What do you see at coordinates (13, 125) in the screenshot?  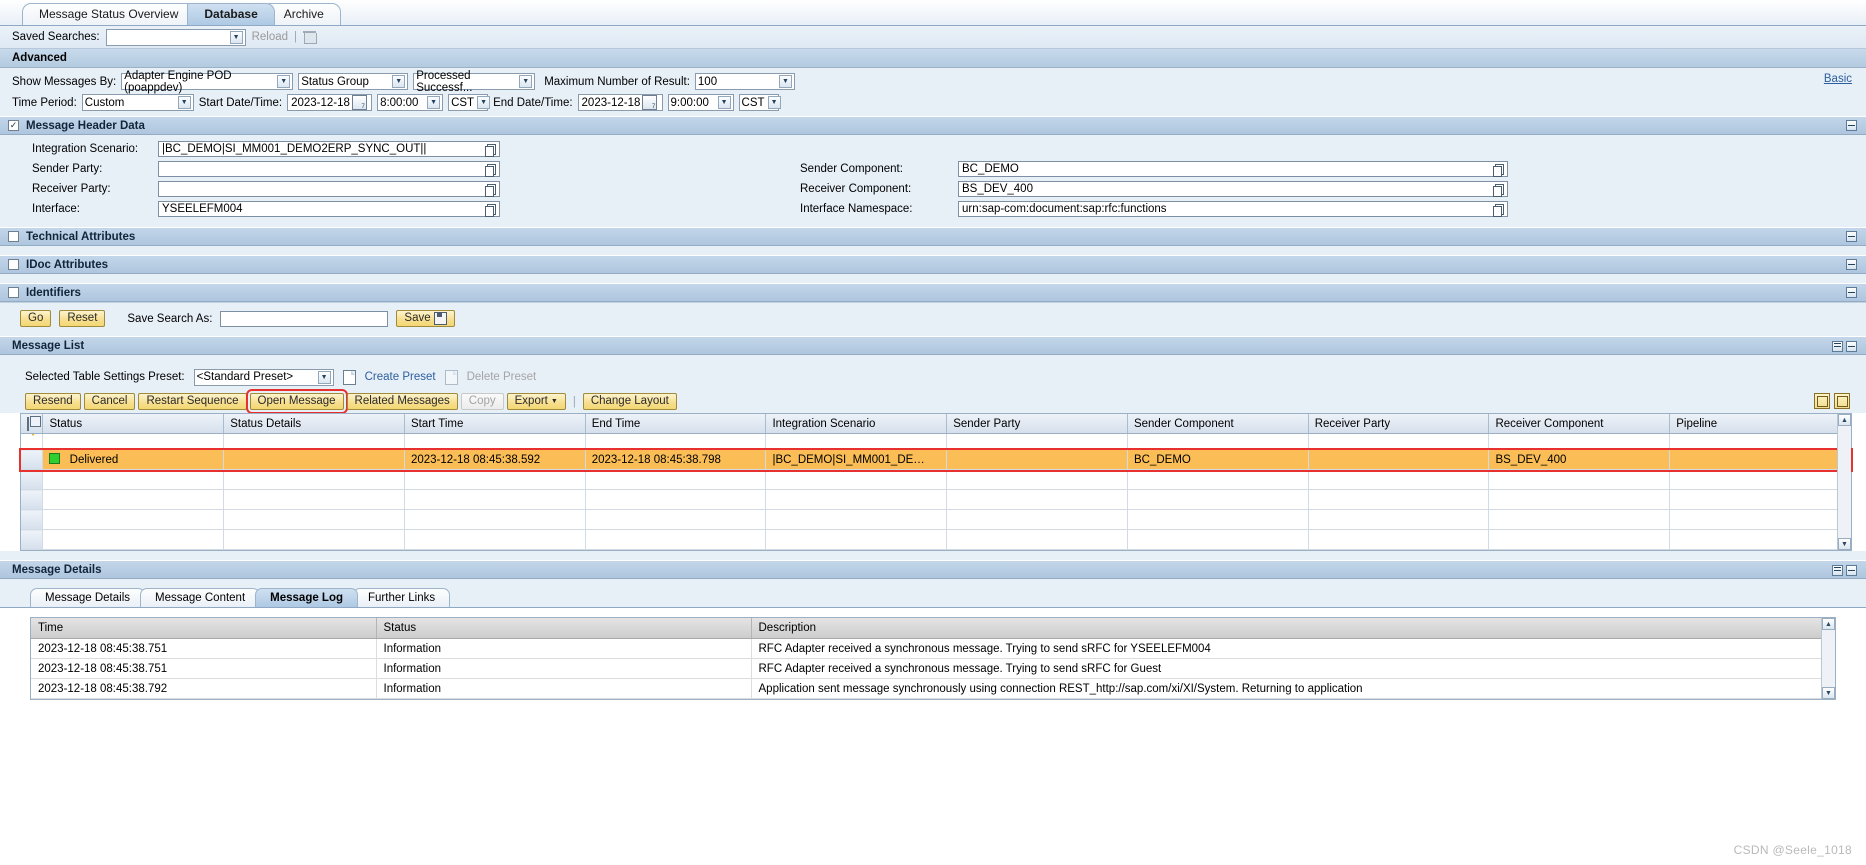 I see `message-header-data-checkbox: ✓` at bounding box center [13, 125].